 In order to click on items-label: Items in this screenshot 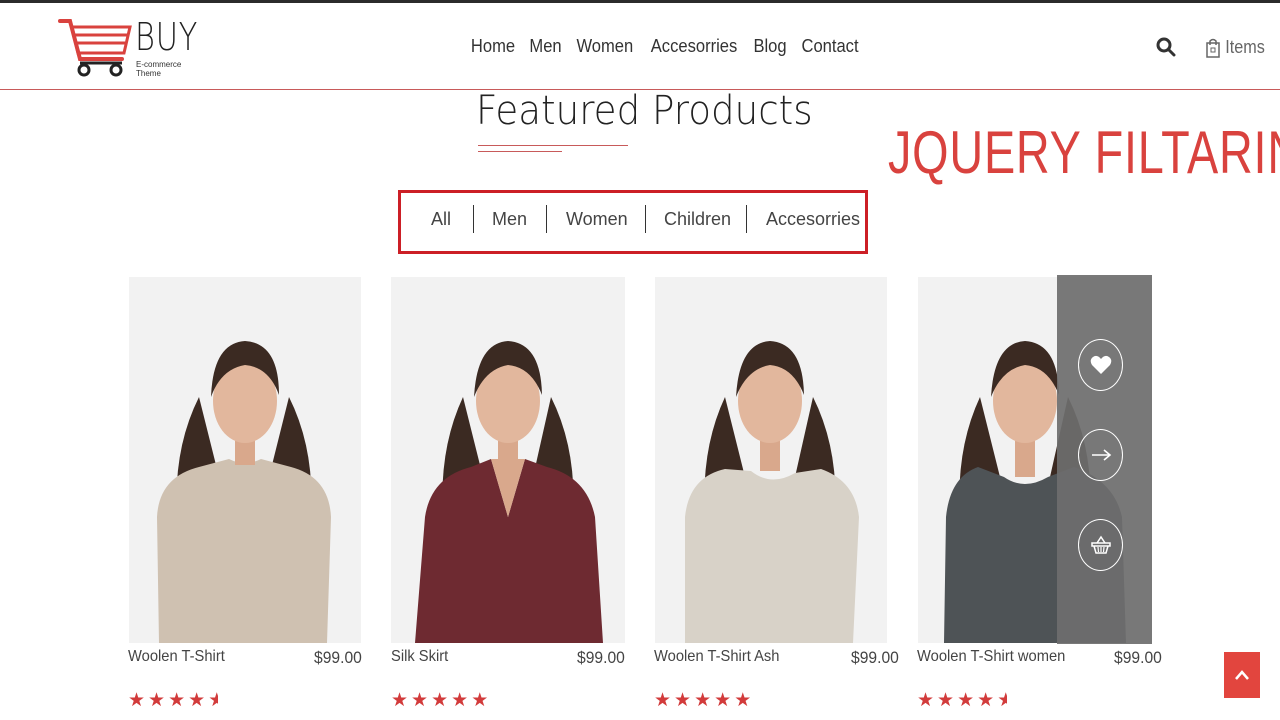, I will do `click(1245, 47)`.